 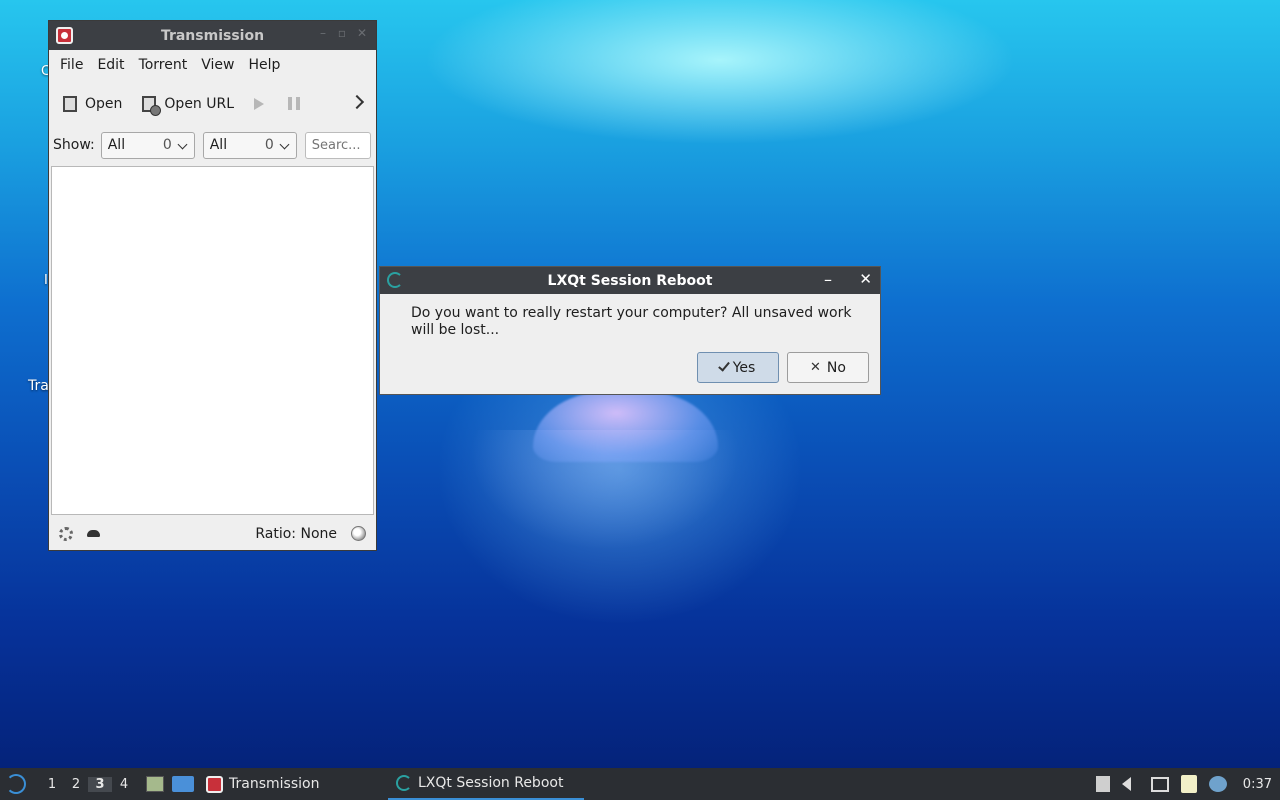 What do you see at coordinates (183, 784) in the screenshot?
I see `show-desktop-icon` at bounding box center [183, 784].